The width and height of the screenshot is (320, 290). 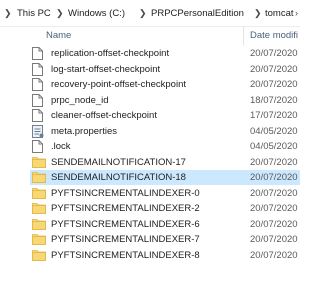 What do you see at coordinates (58, 35) in the screenshot?
I see `column-header-name: Name` at bounding box center [58, 35].